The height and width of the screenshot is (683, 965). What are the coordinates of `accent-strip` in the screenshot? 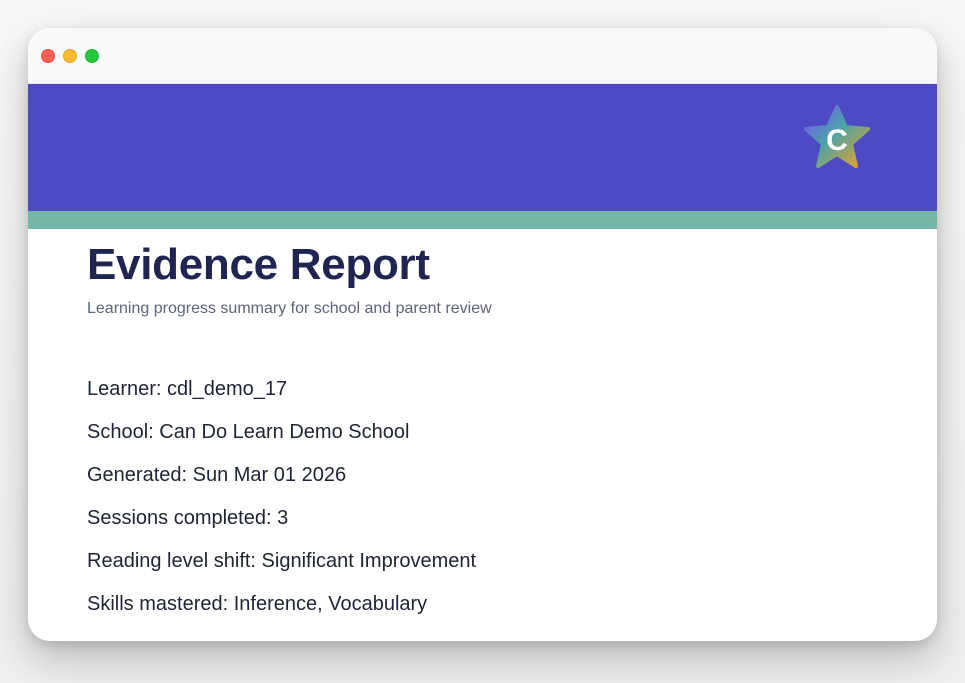 It's located at (482, 220).